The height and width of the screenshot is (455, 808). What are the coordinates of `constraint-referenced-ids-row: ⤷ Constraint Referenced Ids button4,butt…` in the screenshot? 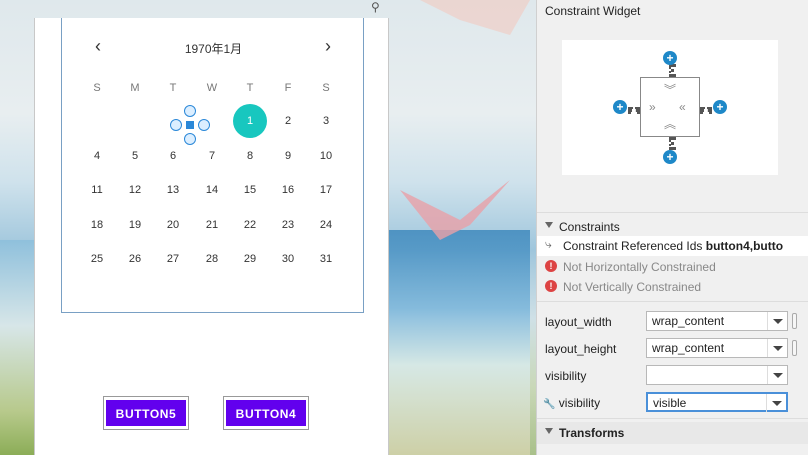 It's located at (672, 246).